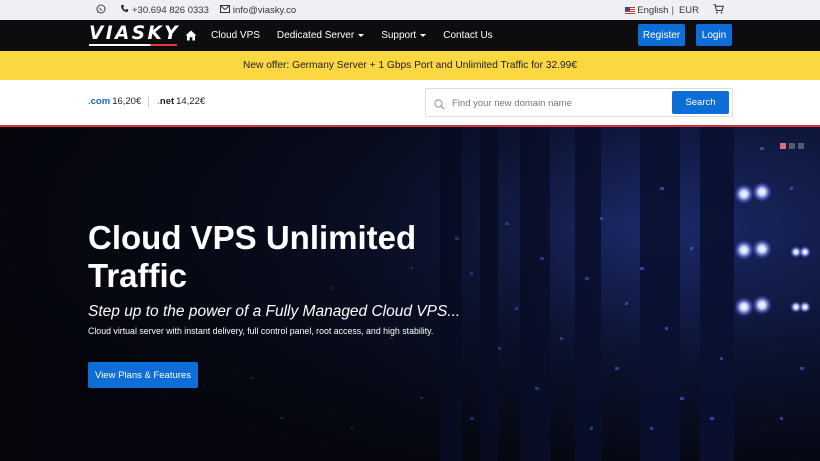 The height and width of the screenshot is (461, 820). I want to click on login-button: Login, so click(714, 35).